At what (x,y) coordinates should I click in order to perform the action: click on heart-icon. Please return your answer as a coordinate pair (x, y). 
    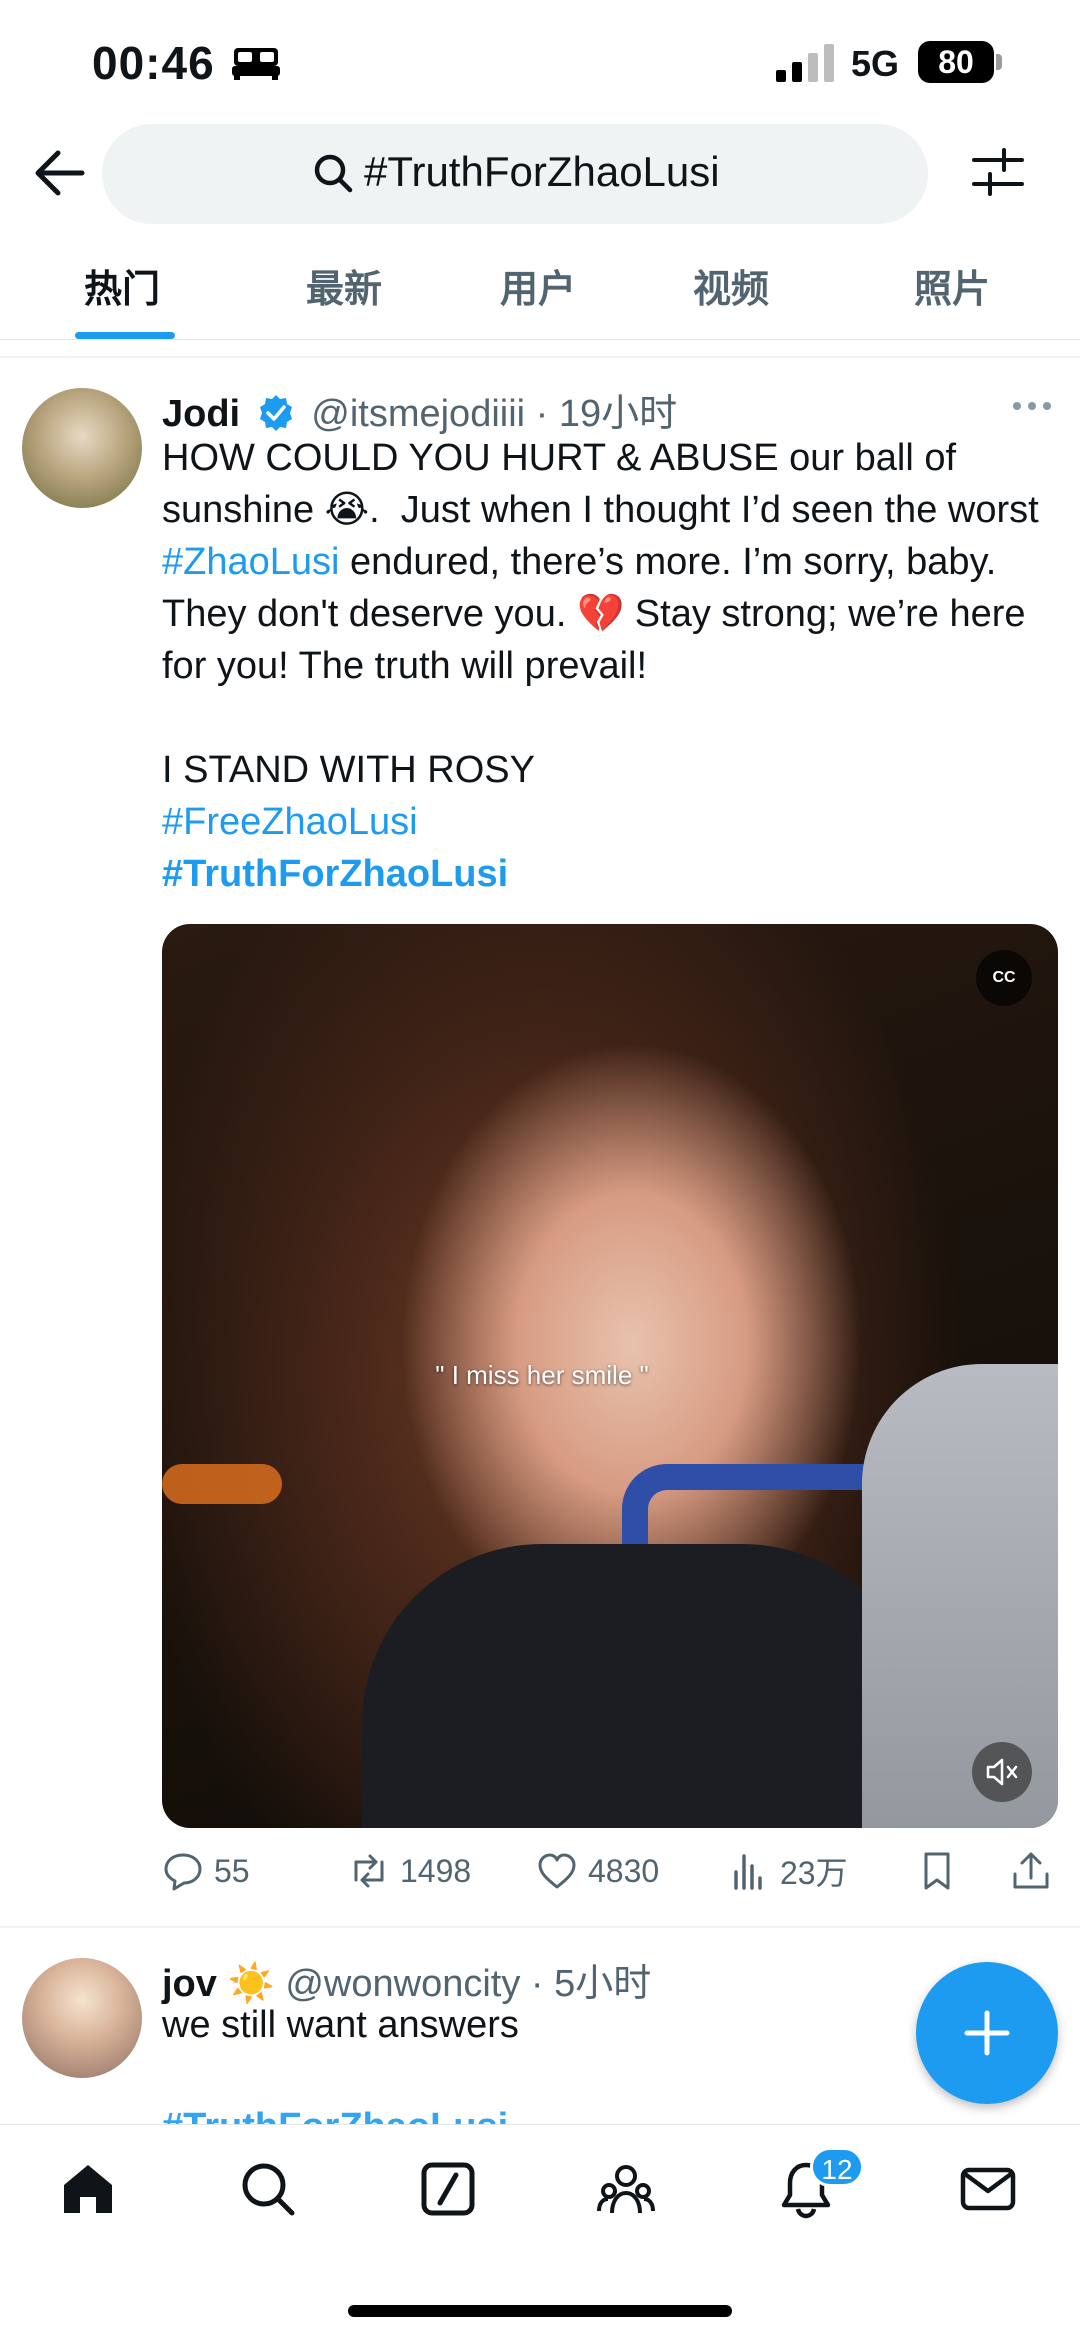
    Looking at the image, I should click on (557, 1871).